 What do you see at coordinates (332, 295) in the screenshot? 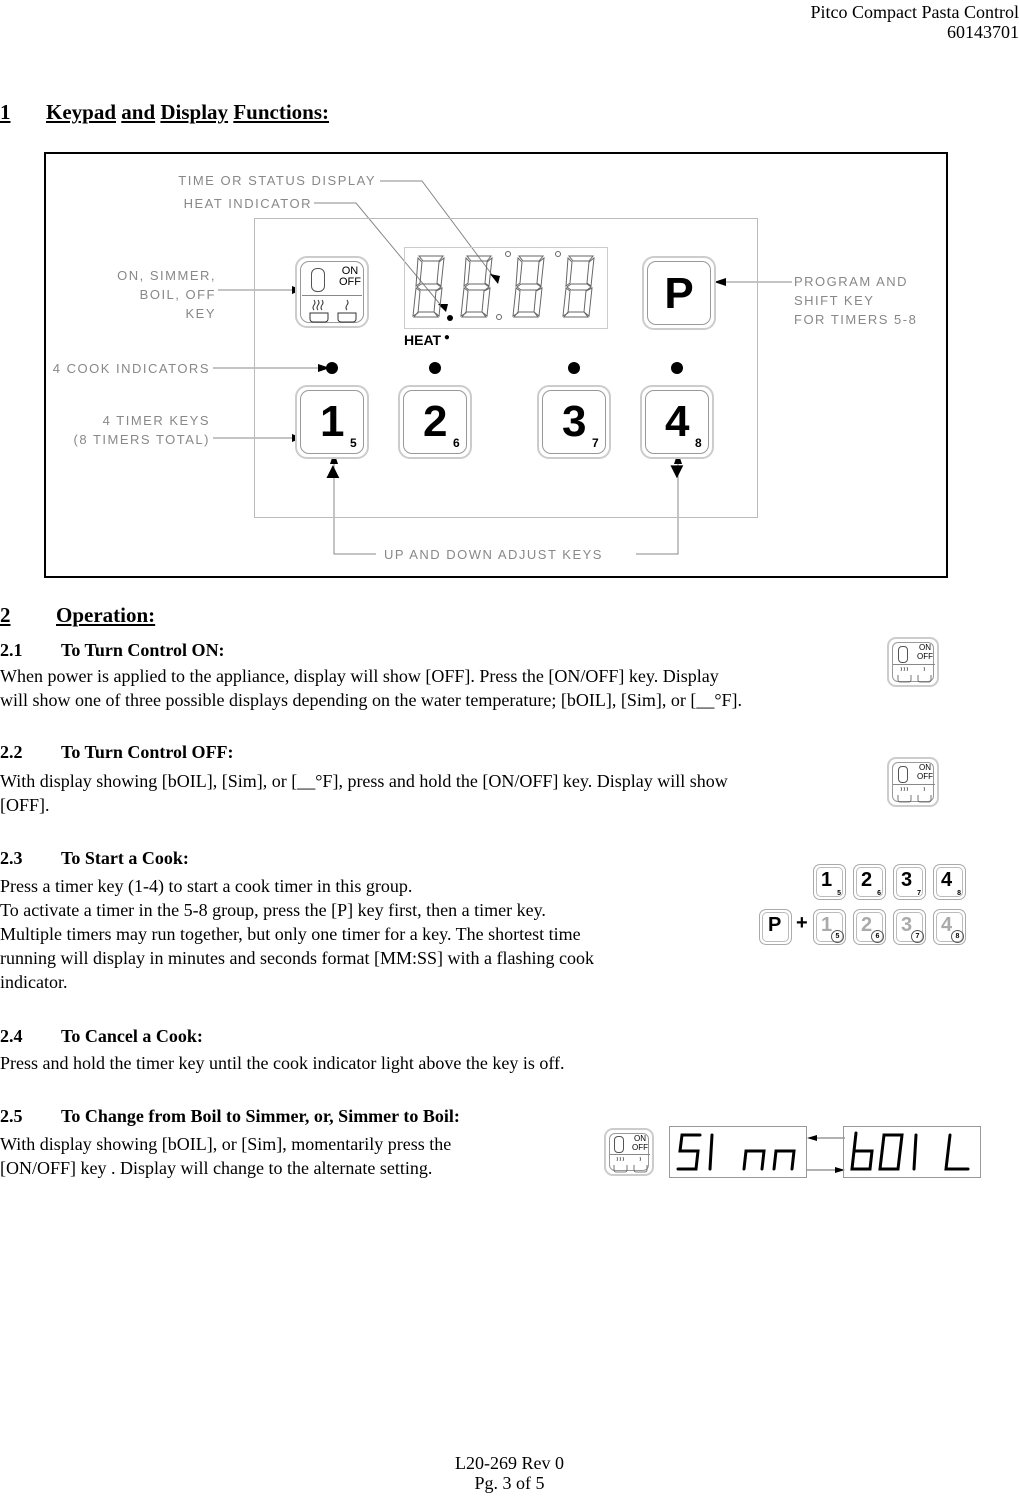
I see `key-divider` at bounding box center [332, 295].